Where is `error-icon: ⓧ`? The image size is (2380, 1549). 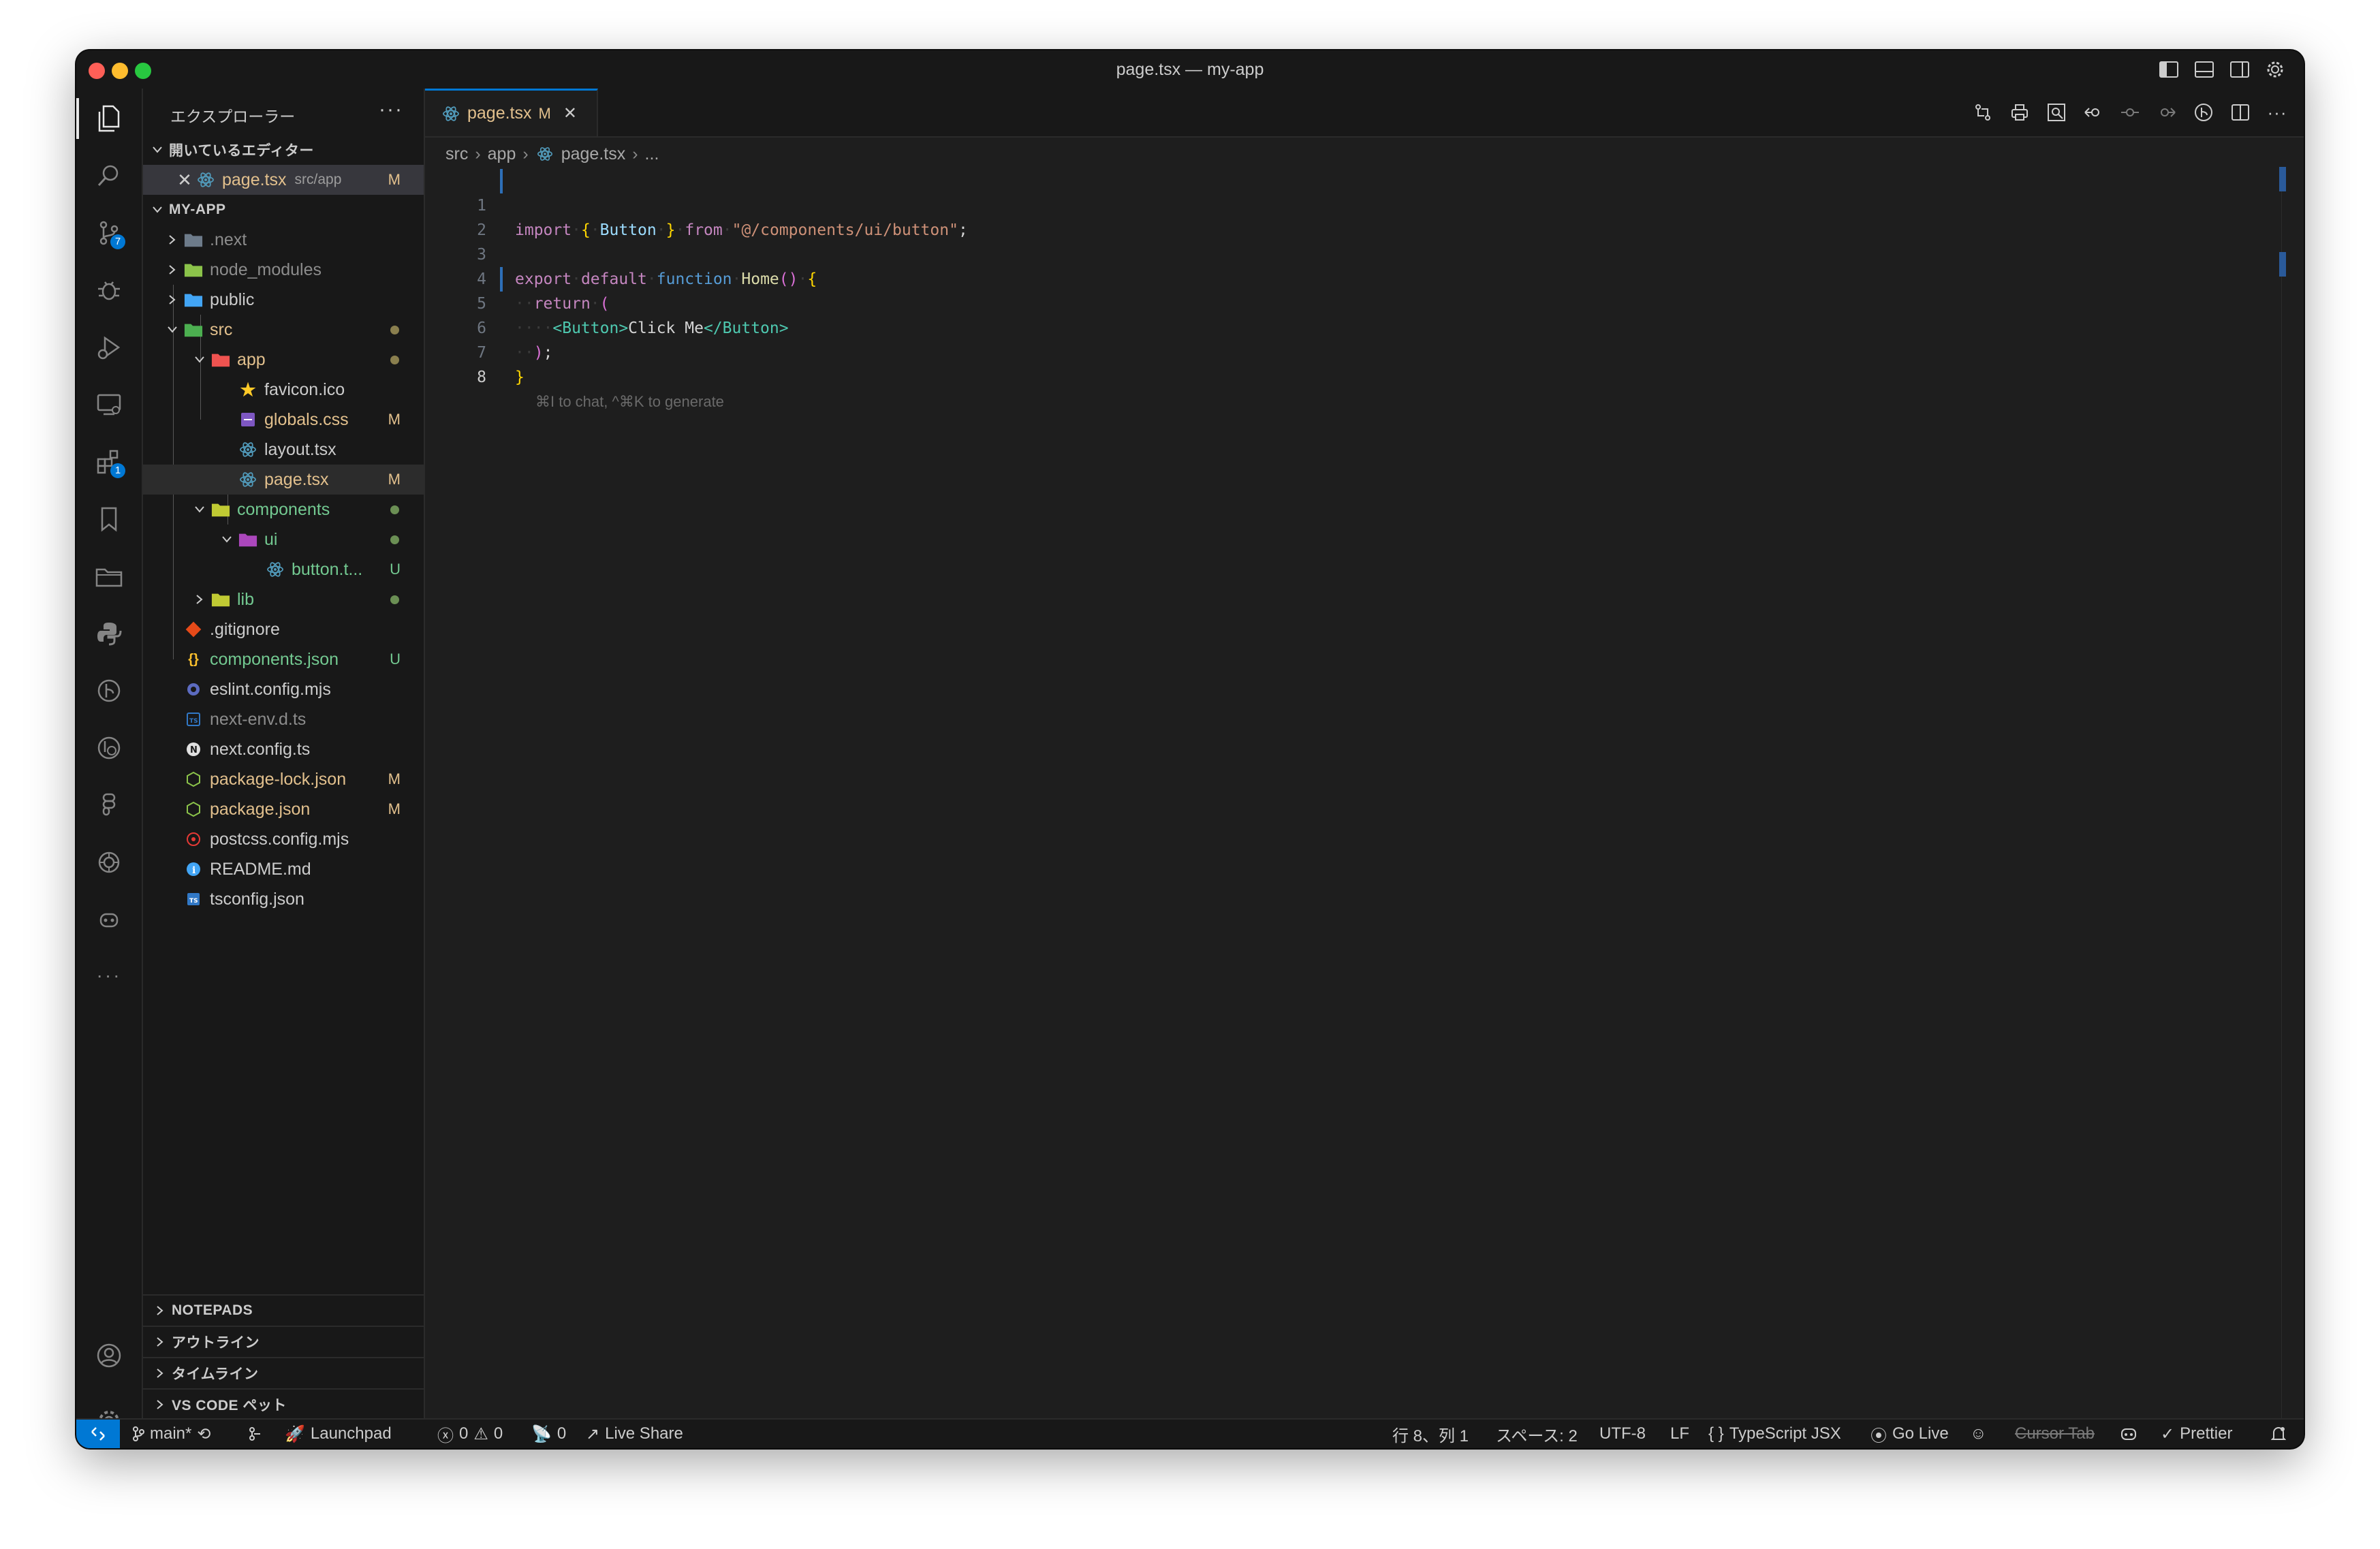
error-icon: ⓧ is located at coordinates (445, 1435).